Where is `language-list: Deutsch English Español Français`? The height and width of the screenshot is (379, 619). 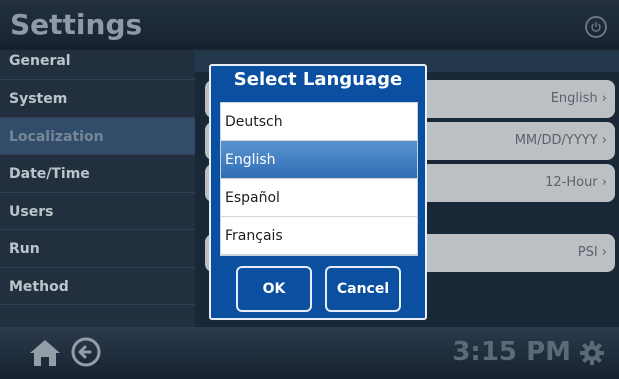 language-list: Deutsch English Español Français is located at coordinates (319, 179).